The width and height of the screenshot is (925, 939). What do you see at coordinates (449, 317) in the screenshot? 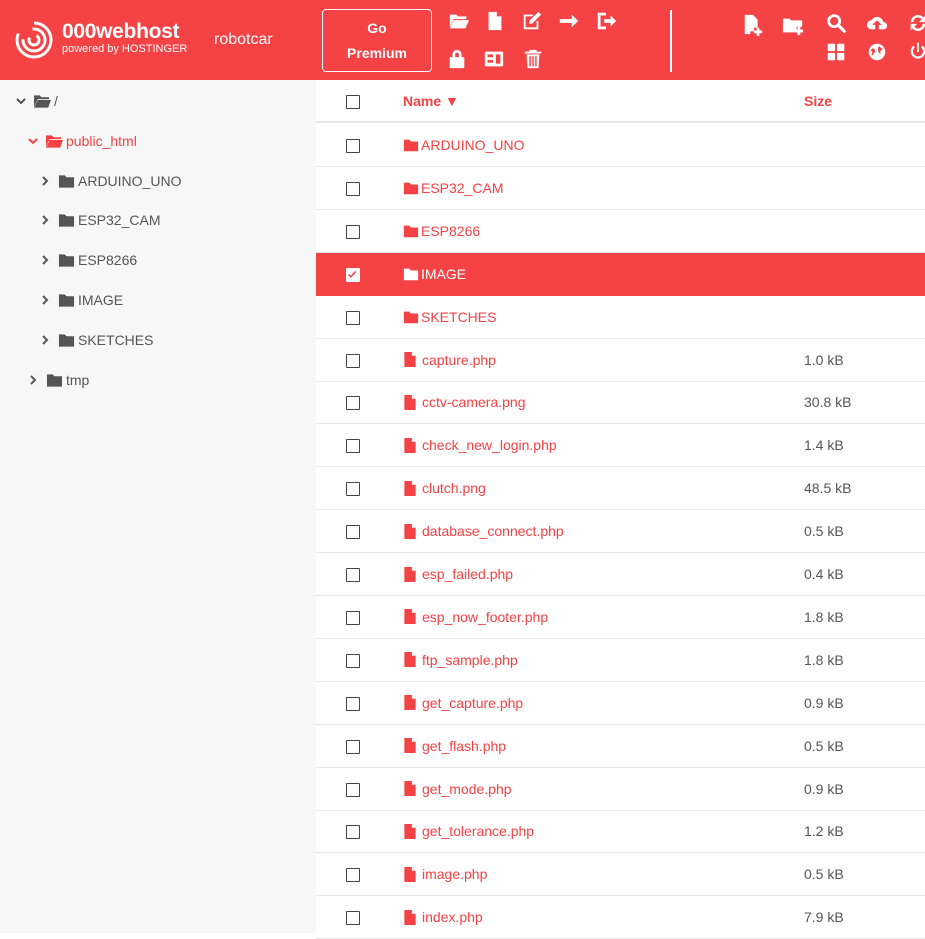
I see `folder-name-link: SKETCHES` at bounding box center [449, 317].